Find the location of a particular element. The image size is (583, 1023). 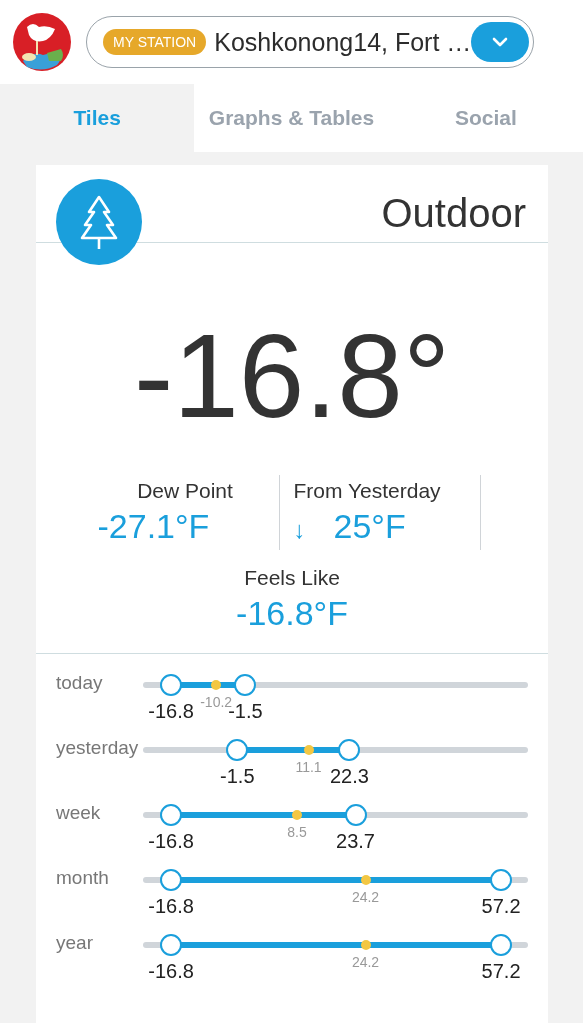

temperature-value: -16.8° is located at coordinates (292, 376).